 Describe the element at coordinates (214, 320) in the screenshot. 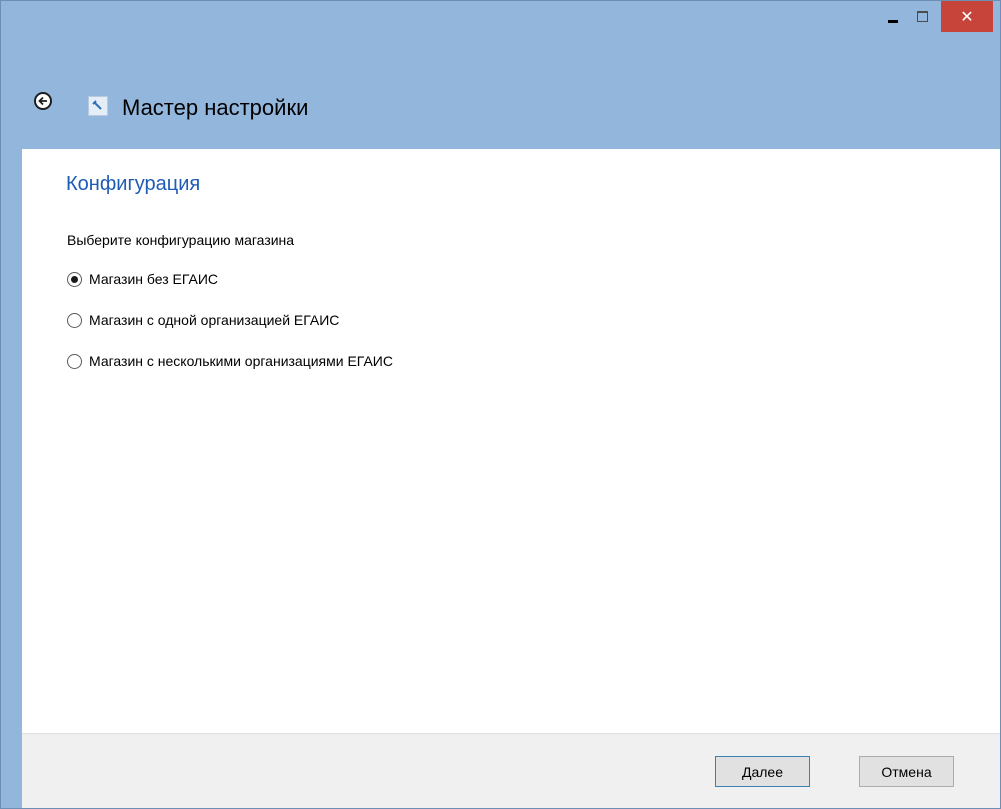

I see `radio-label: Магазин с одной организацией ЕГАИС` at that location.